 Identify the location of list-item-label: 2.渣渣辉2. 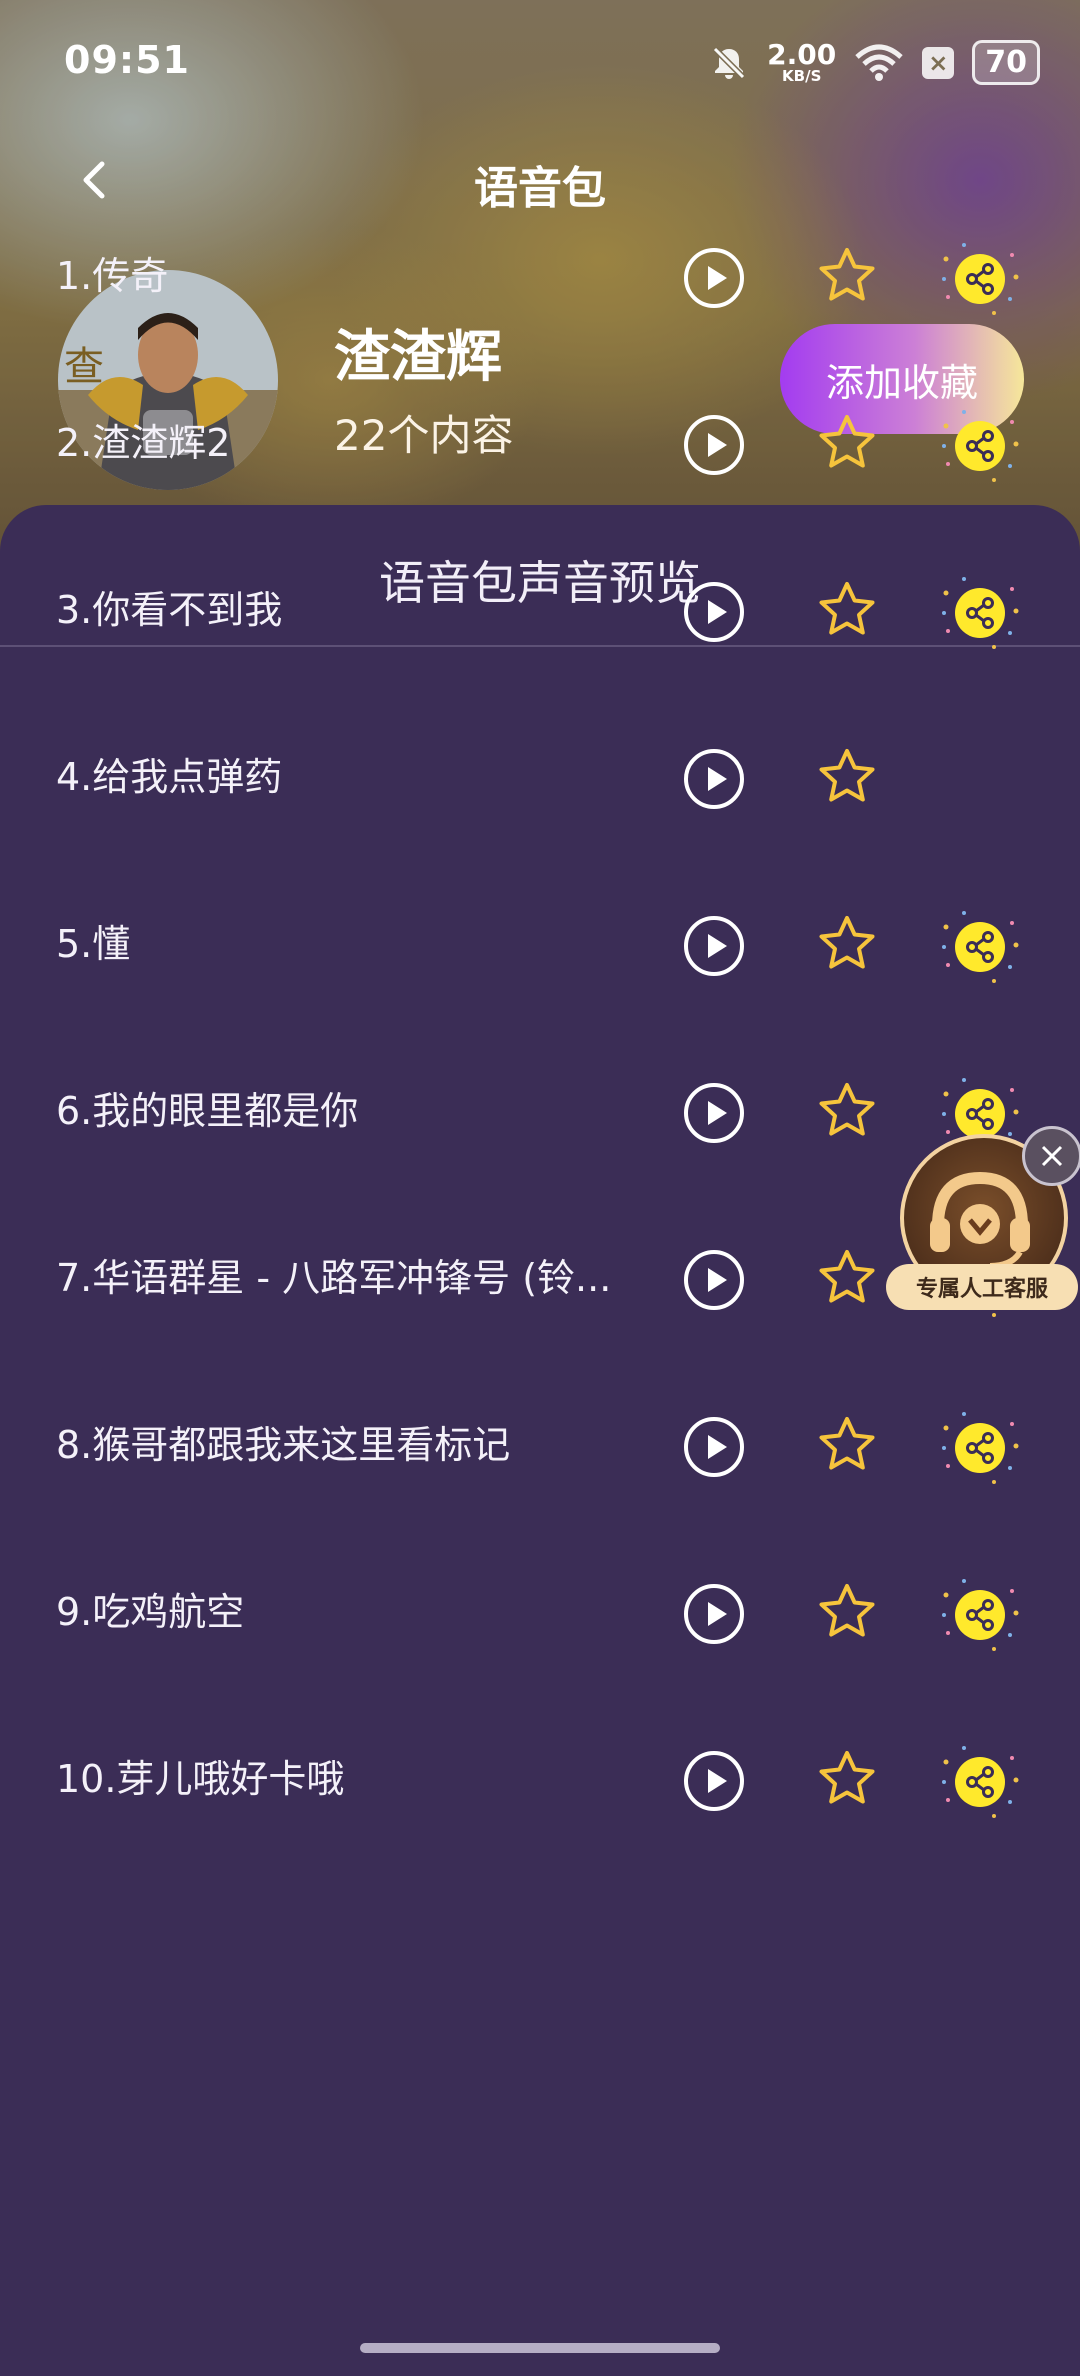
(143, 443).